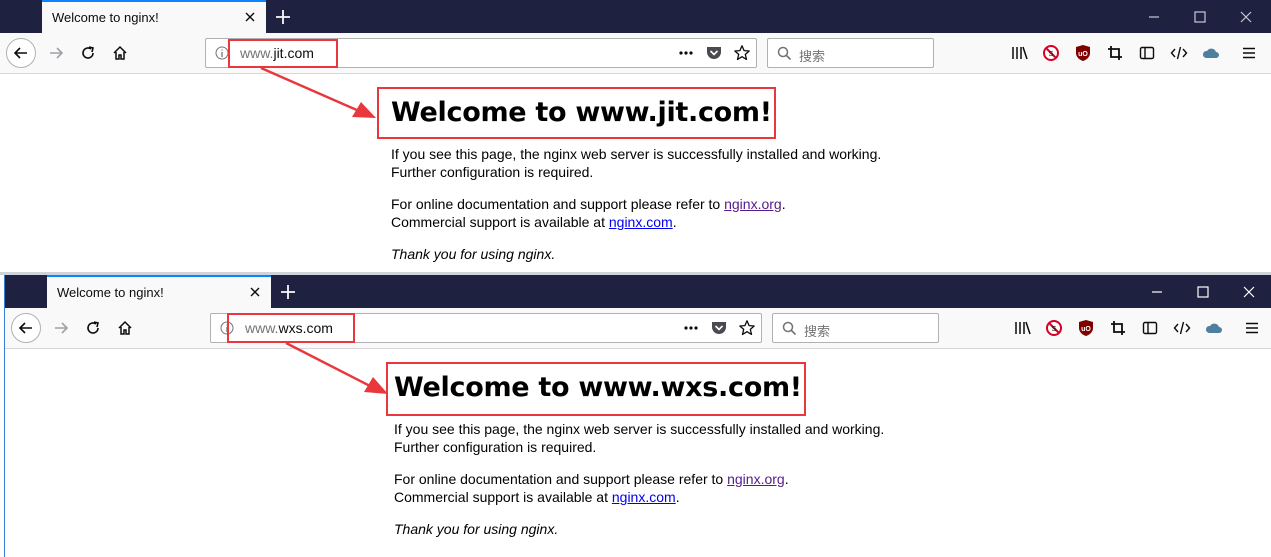  I want to click on ublock-shield-icon: uO, so click(1083, 53).